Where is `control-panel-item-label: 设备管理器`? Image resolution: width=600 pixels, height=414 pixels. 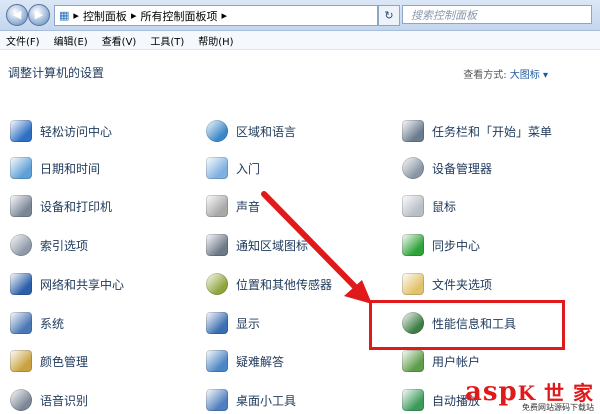 control-panel-item-label: 设备管理器 is located at coordinates (462, 168).